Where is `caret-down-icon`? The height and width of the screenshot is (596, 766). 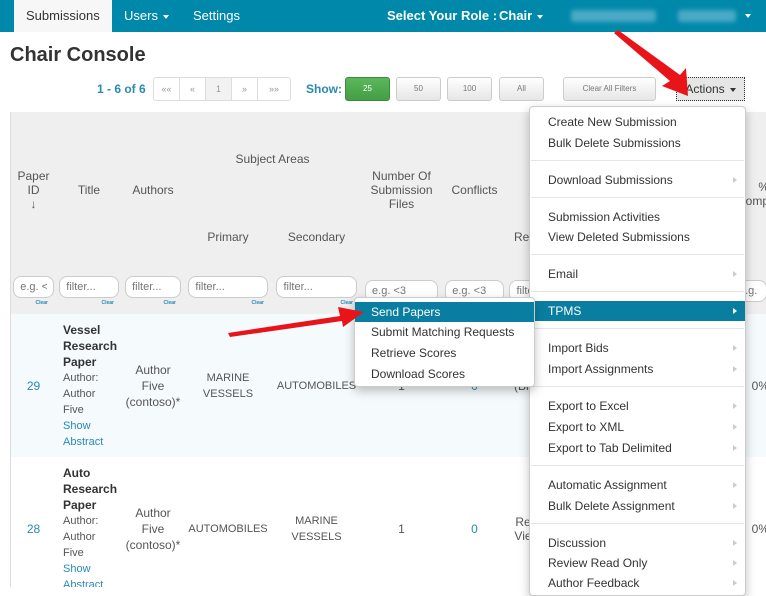
caret-down-icon is located at coordinates (732, 89).